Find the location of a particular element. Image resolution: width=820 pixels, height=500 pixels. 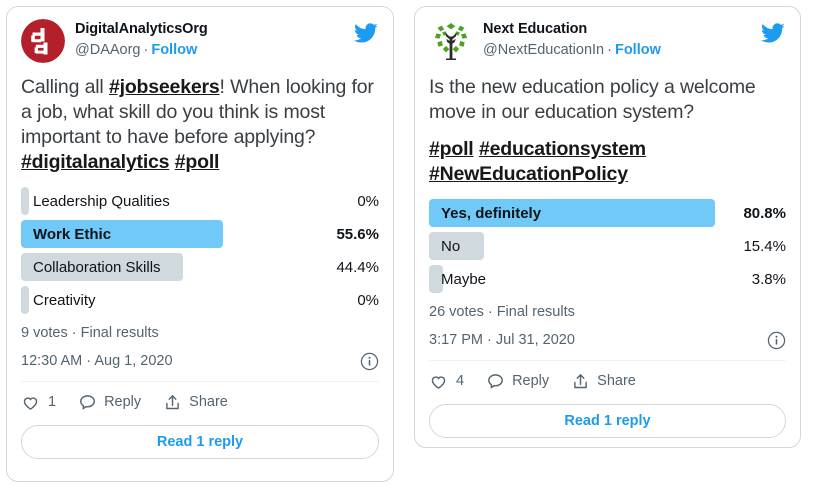

handle-row: @DAAorg · Follow is located at coordinates (141, 50).